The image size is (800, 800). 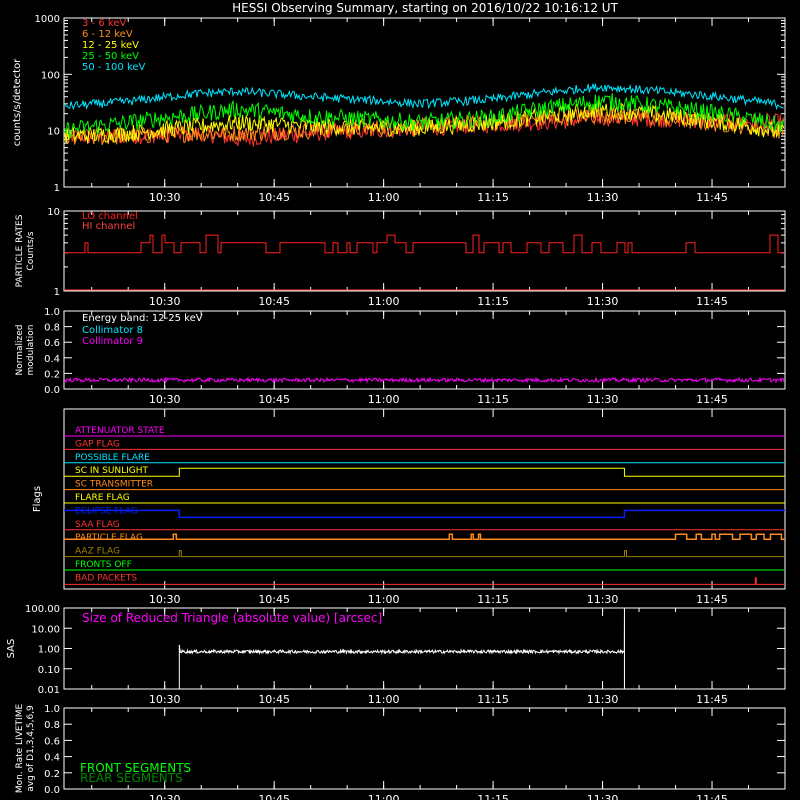 I want to click on modulation-ylabel: Normalized, so click(x=20, y=349).